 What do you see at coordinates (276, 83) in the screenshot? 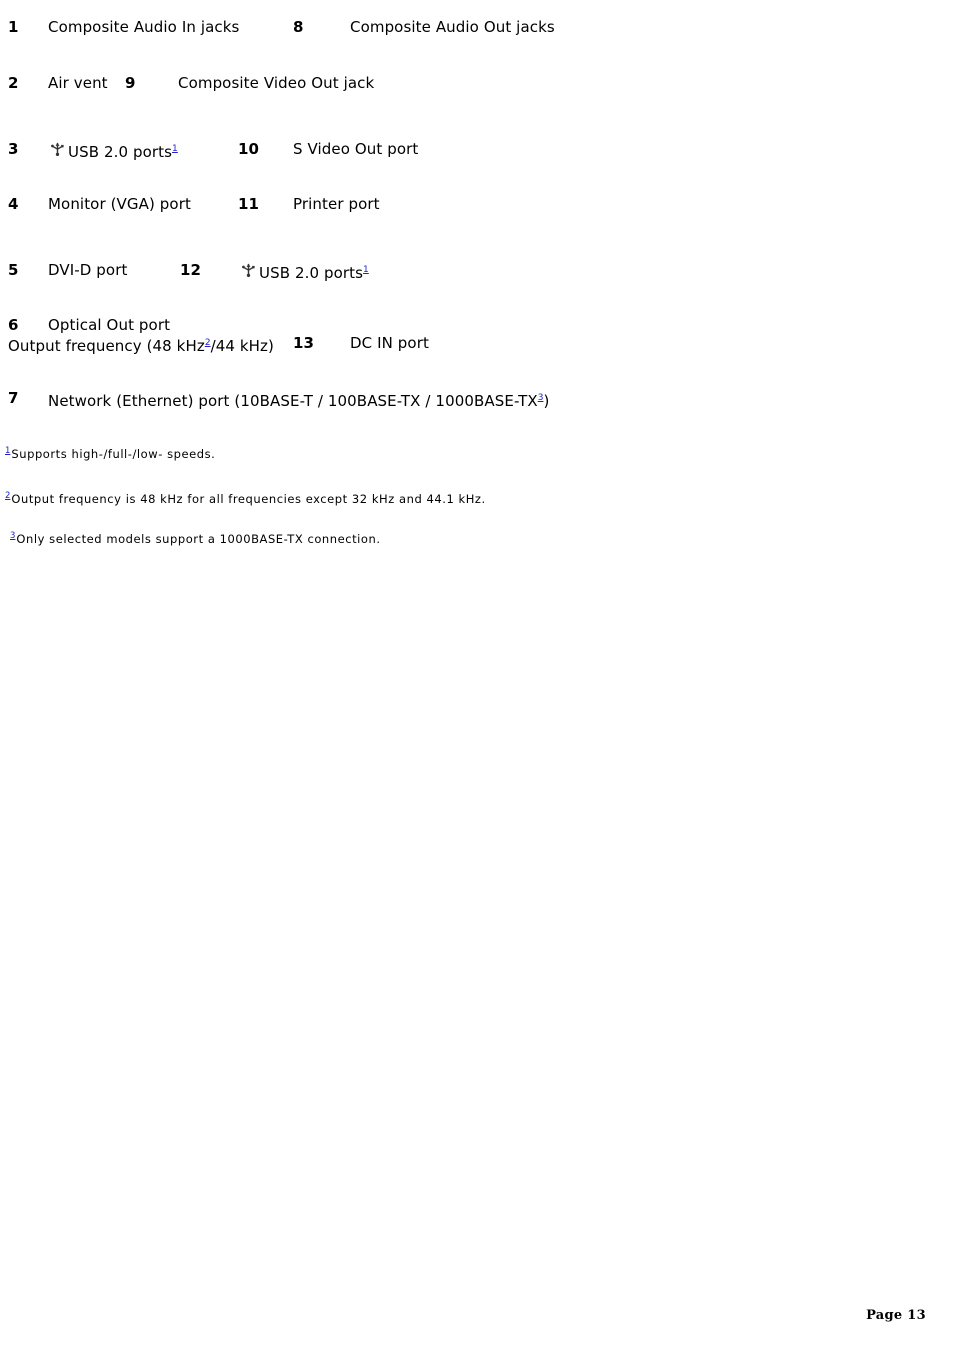
I see `legend-label-9: Composite Video Out jack` at bounding box center [276, 83].